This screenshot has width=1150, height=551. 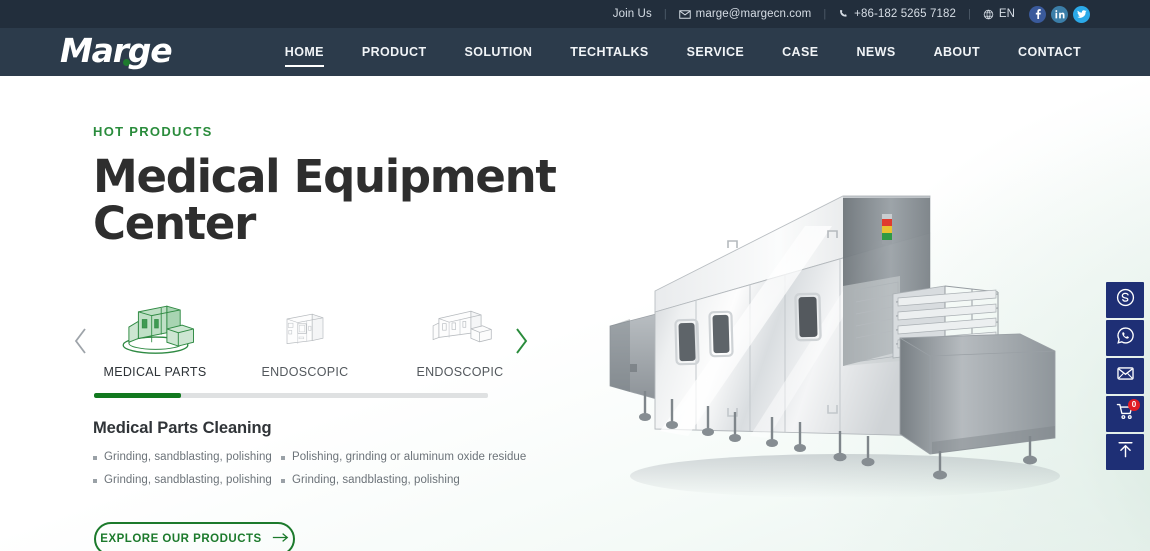 I want to click on brand-logo-text: Marge, so click(x=116, y=50).